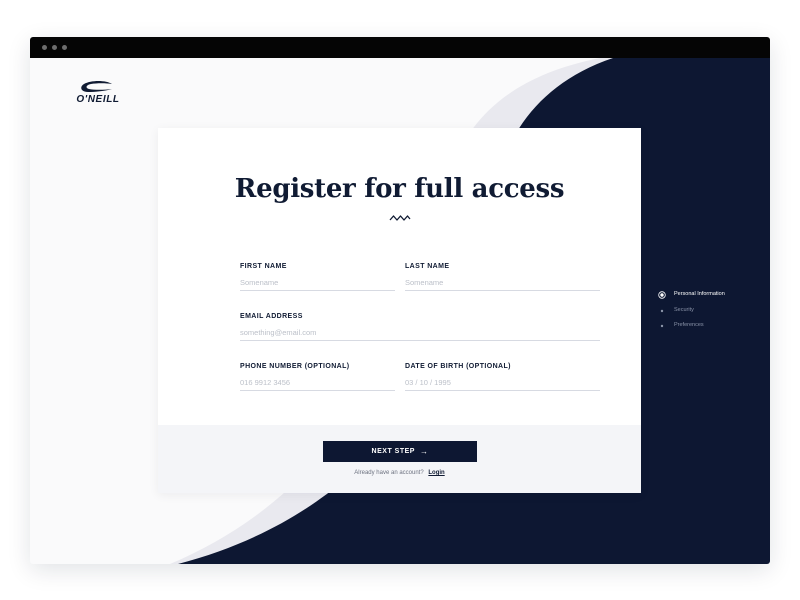  I want to click on login-prompt-row: Already have an account? Login, so click(399, 473).